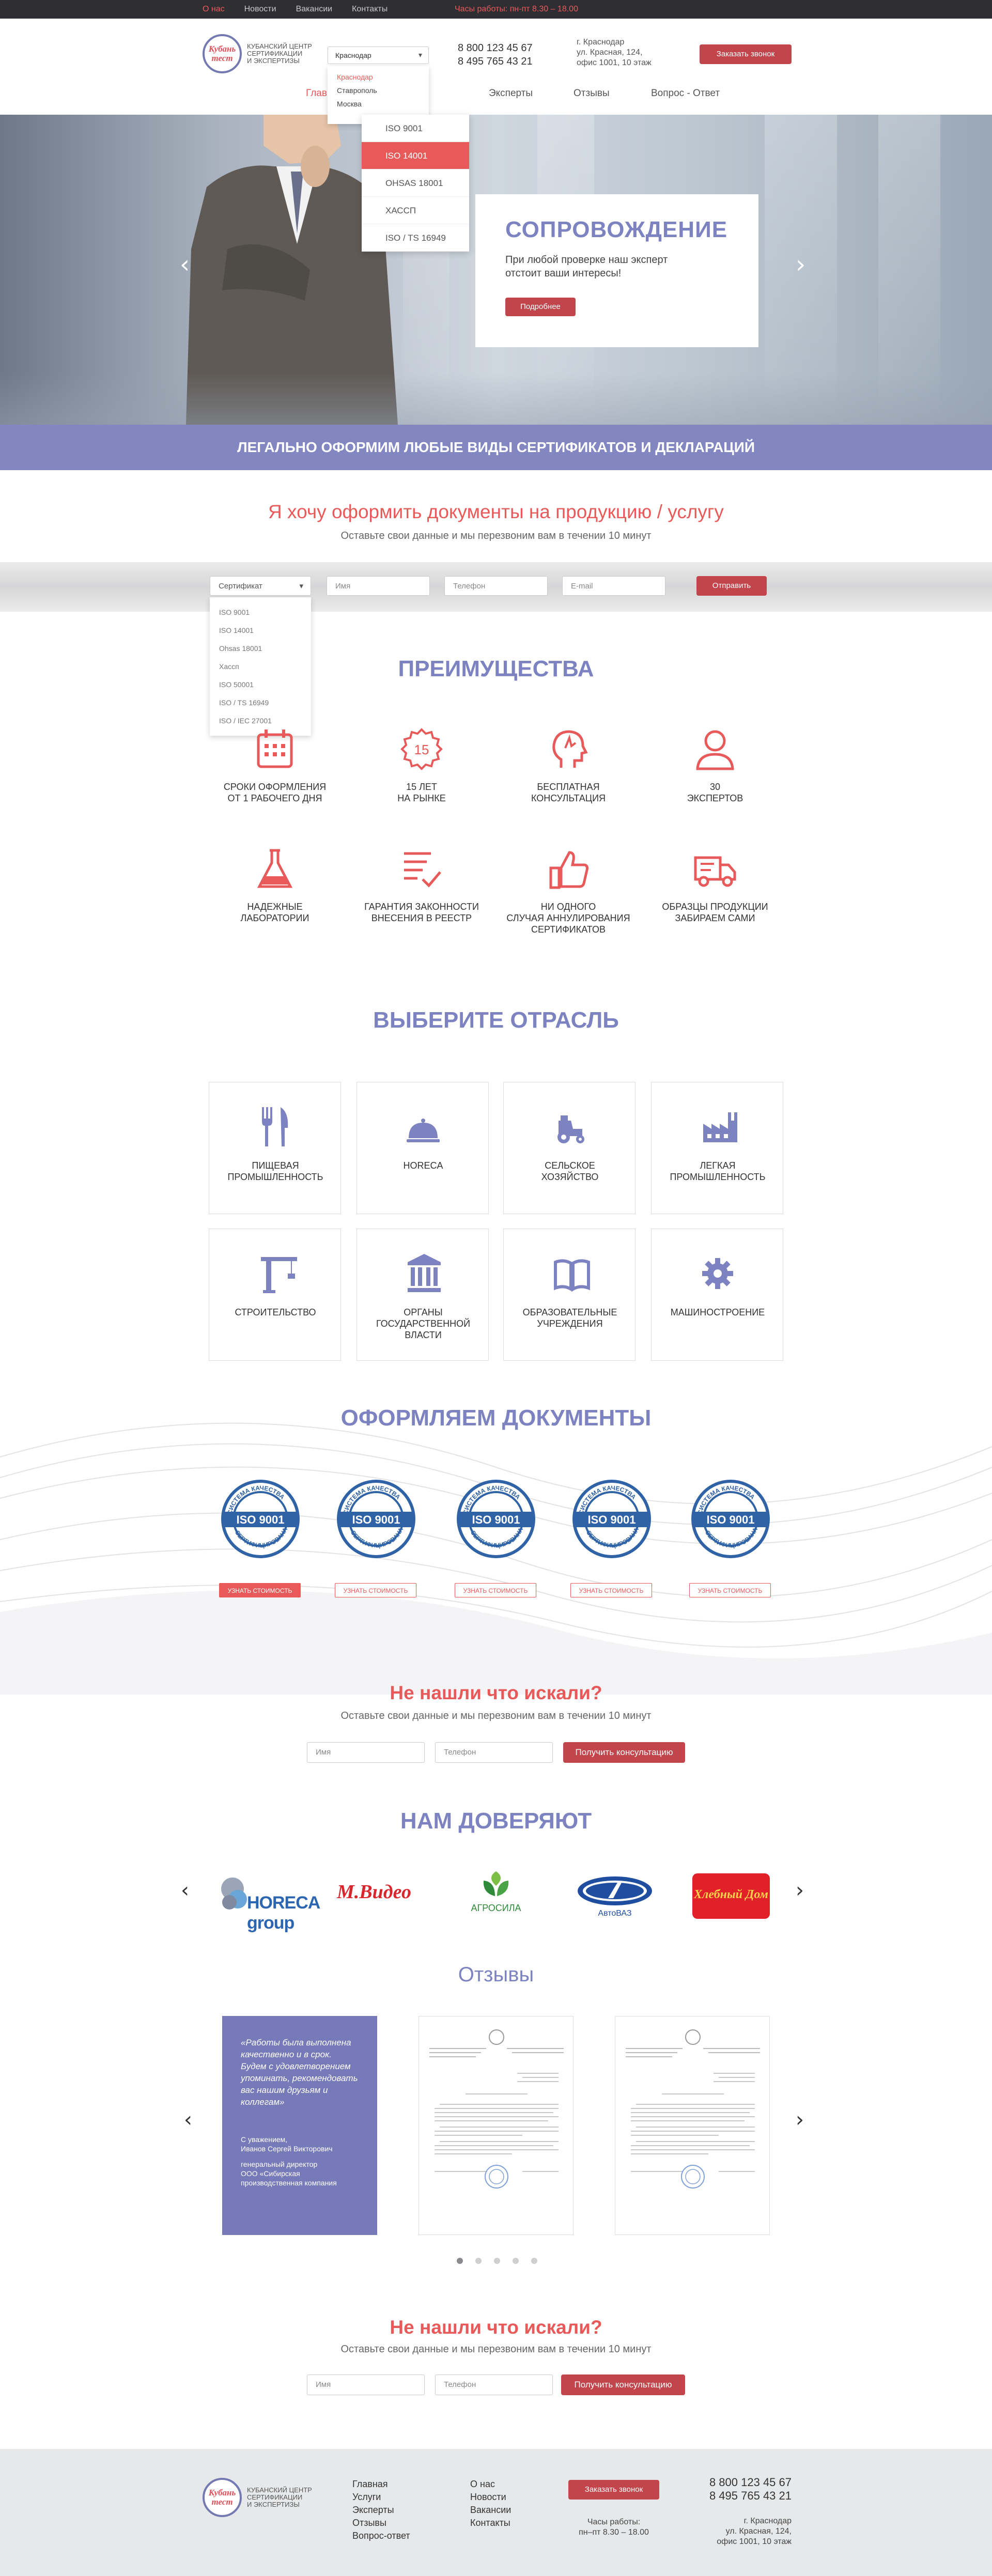 The height and width of the screenshot is (2576, 992). Describe the element at coordinates (366, 2385) in the screenshot. I see `consult2-name-input: Имя` at that location.